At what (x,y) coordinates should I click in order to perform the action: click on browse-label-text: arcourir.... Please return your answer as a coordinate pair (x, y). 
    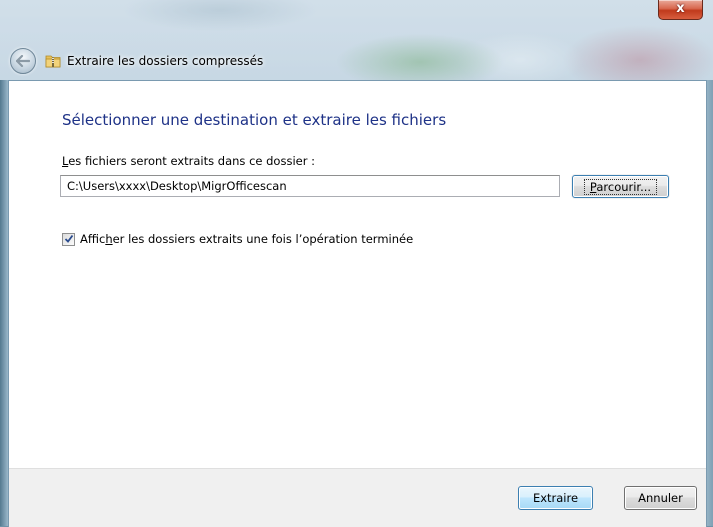
    Looking at the image, I should click on (624, 186).